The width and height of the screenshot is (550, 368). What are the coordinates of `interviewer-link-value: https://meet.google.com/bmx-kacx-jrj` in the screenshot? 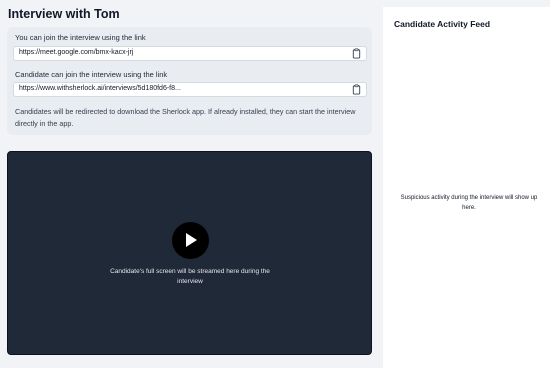 It's located at (76, 52).